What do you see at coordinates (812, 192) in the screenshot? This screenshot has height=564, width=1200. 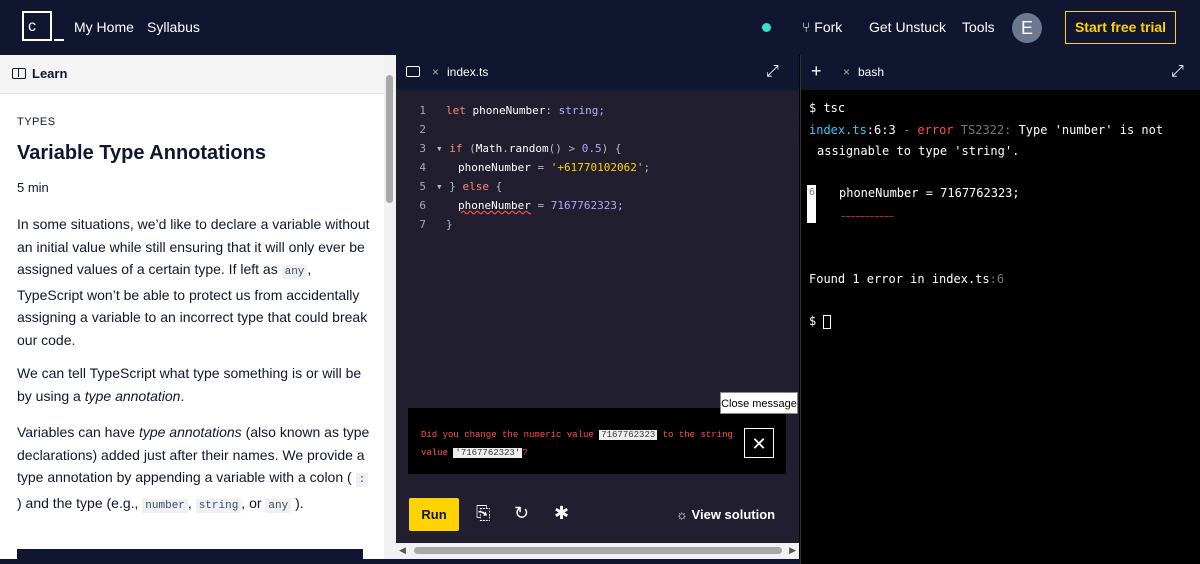 I see `terminal-line-number: 6` at bounding box center [812, 192].